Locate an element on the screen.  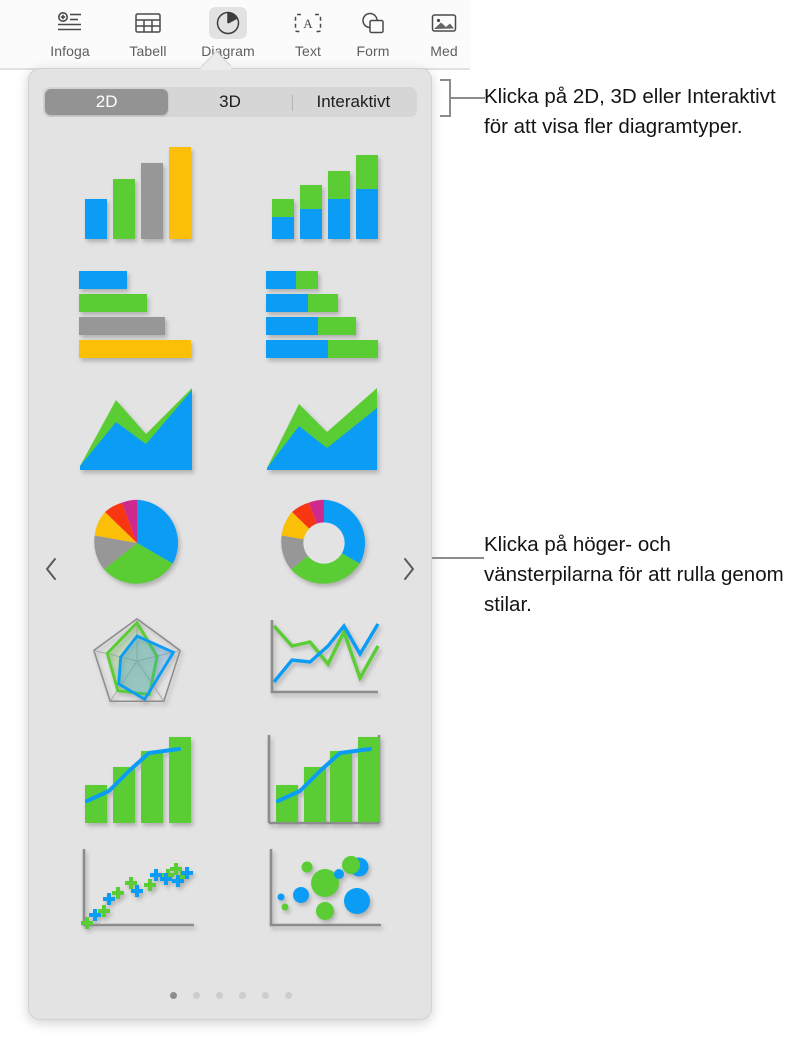
toolbar-button-tabell: Tabell is located at coordinates (148, 35).